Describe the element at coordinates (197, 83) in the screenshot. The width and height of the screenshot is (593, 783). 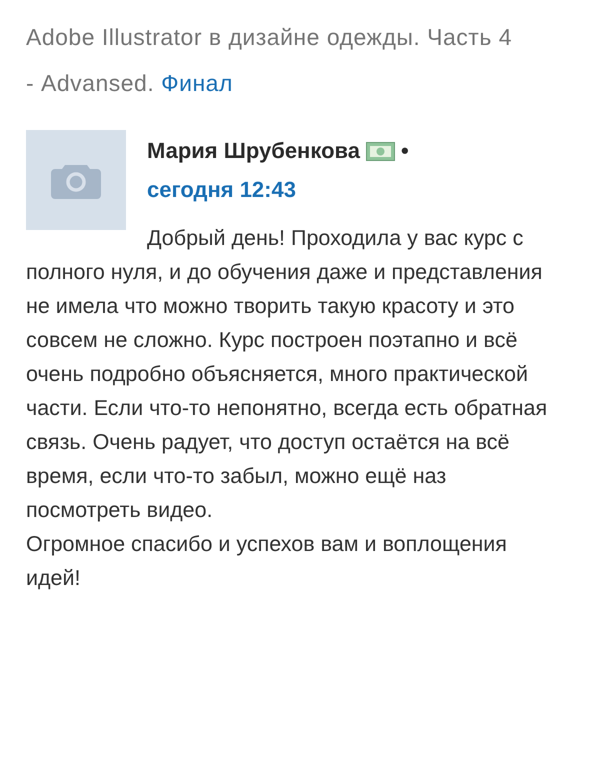
I see `course-link: Финал` at that location.